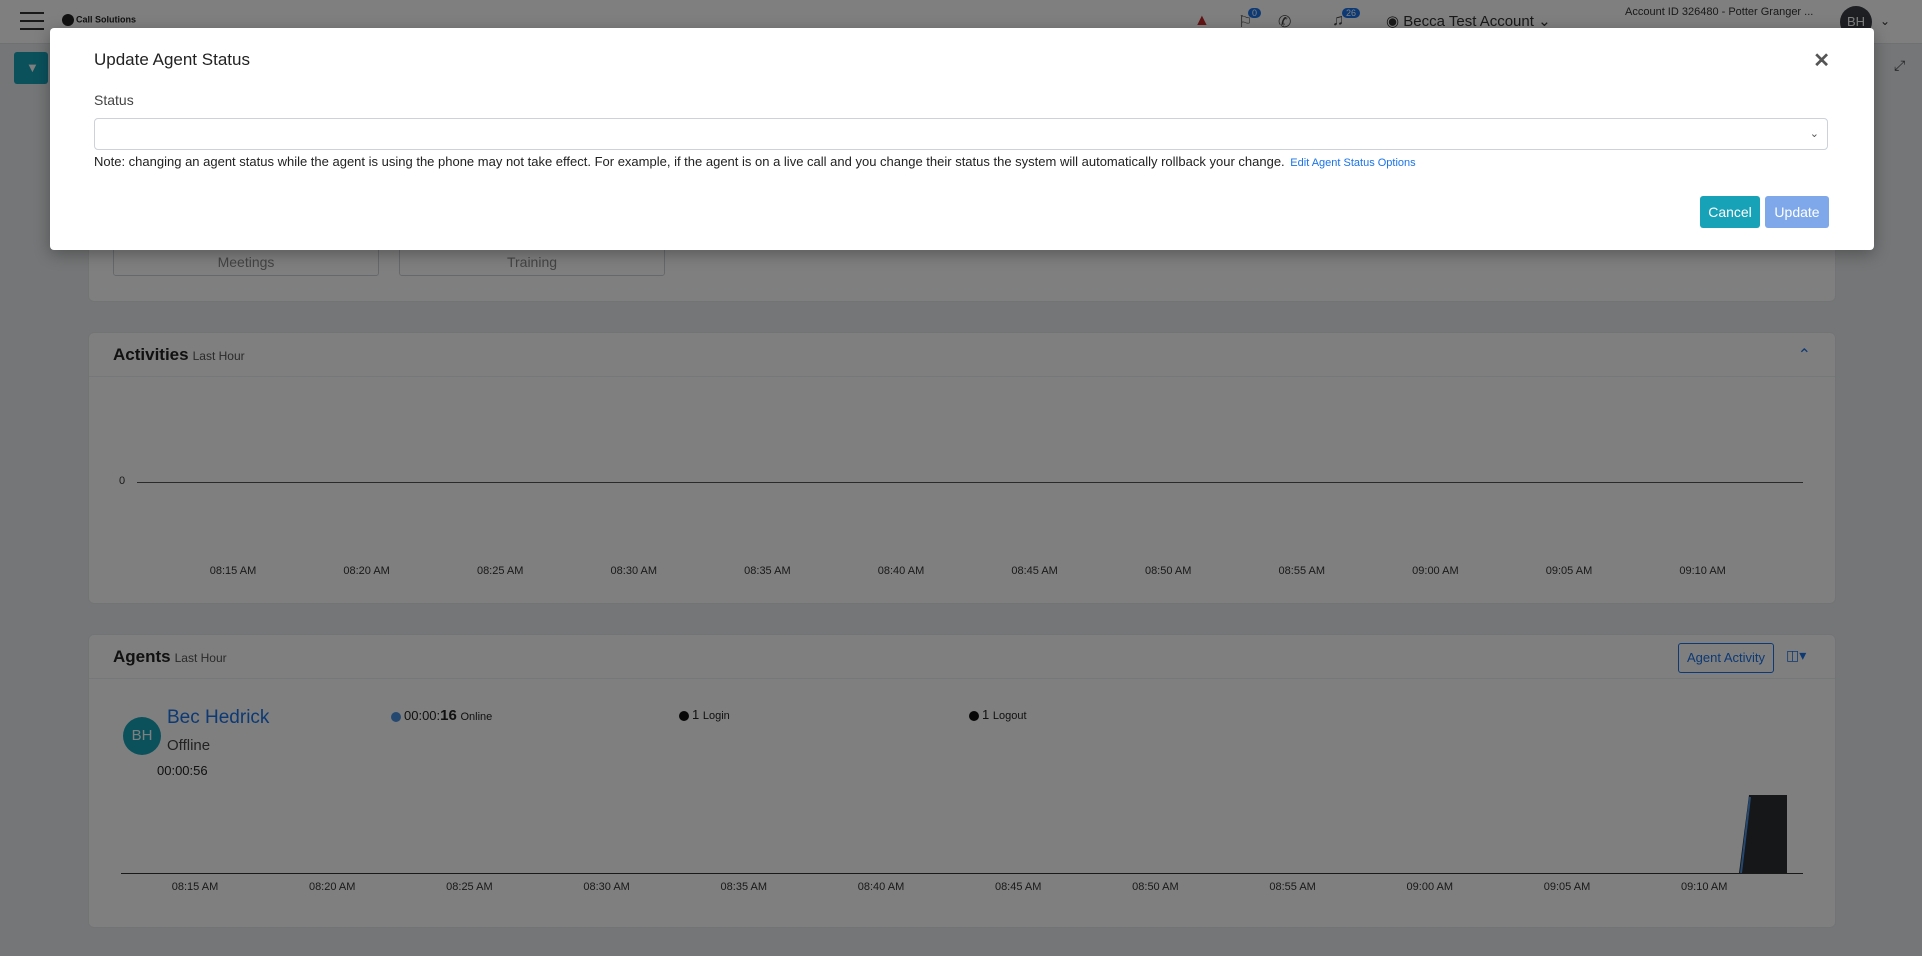  Describe the element at coordinates (1821, 60) in the screenshot. I see `close-icon: ✕` at that location.